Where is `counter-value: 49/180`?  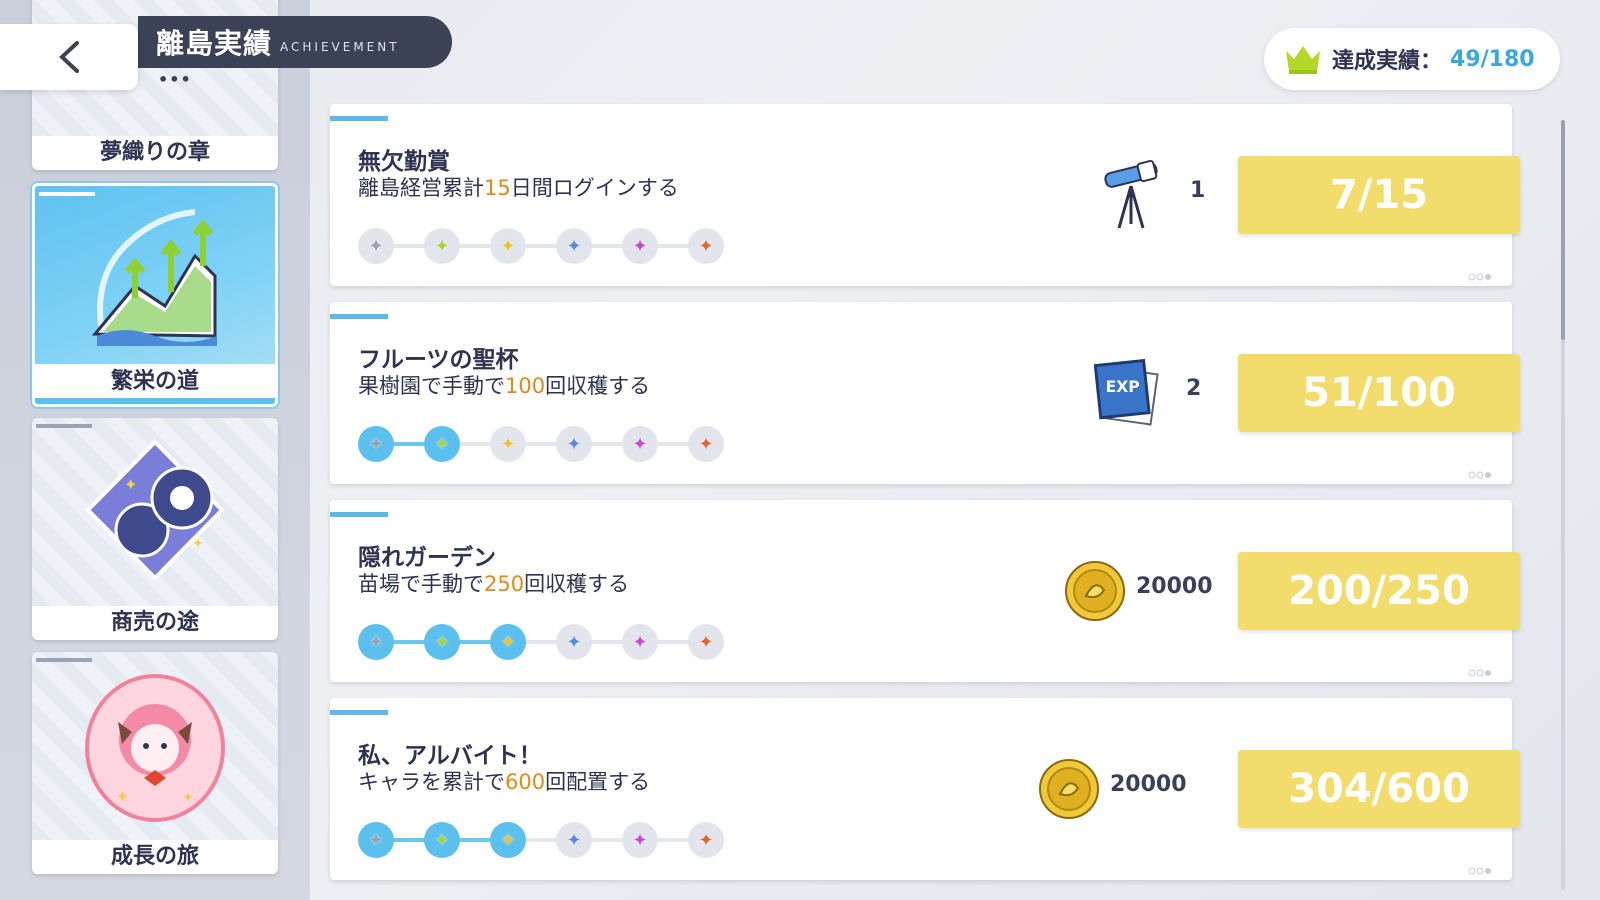 counter-value: 49/180 is located at coordinates (1492, 59).